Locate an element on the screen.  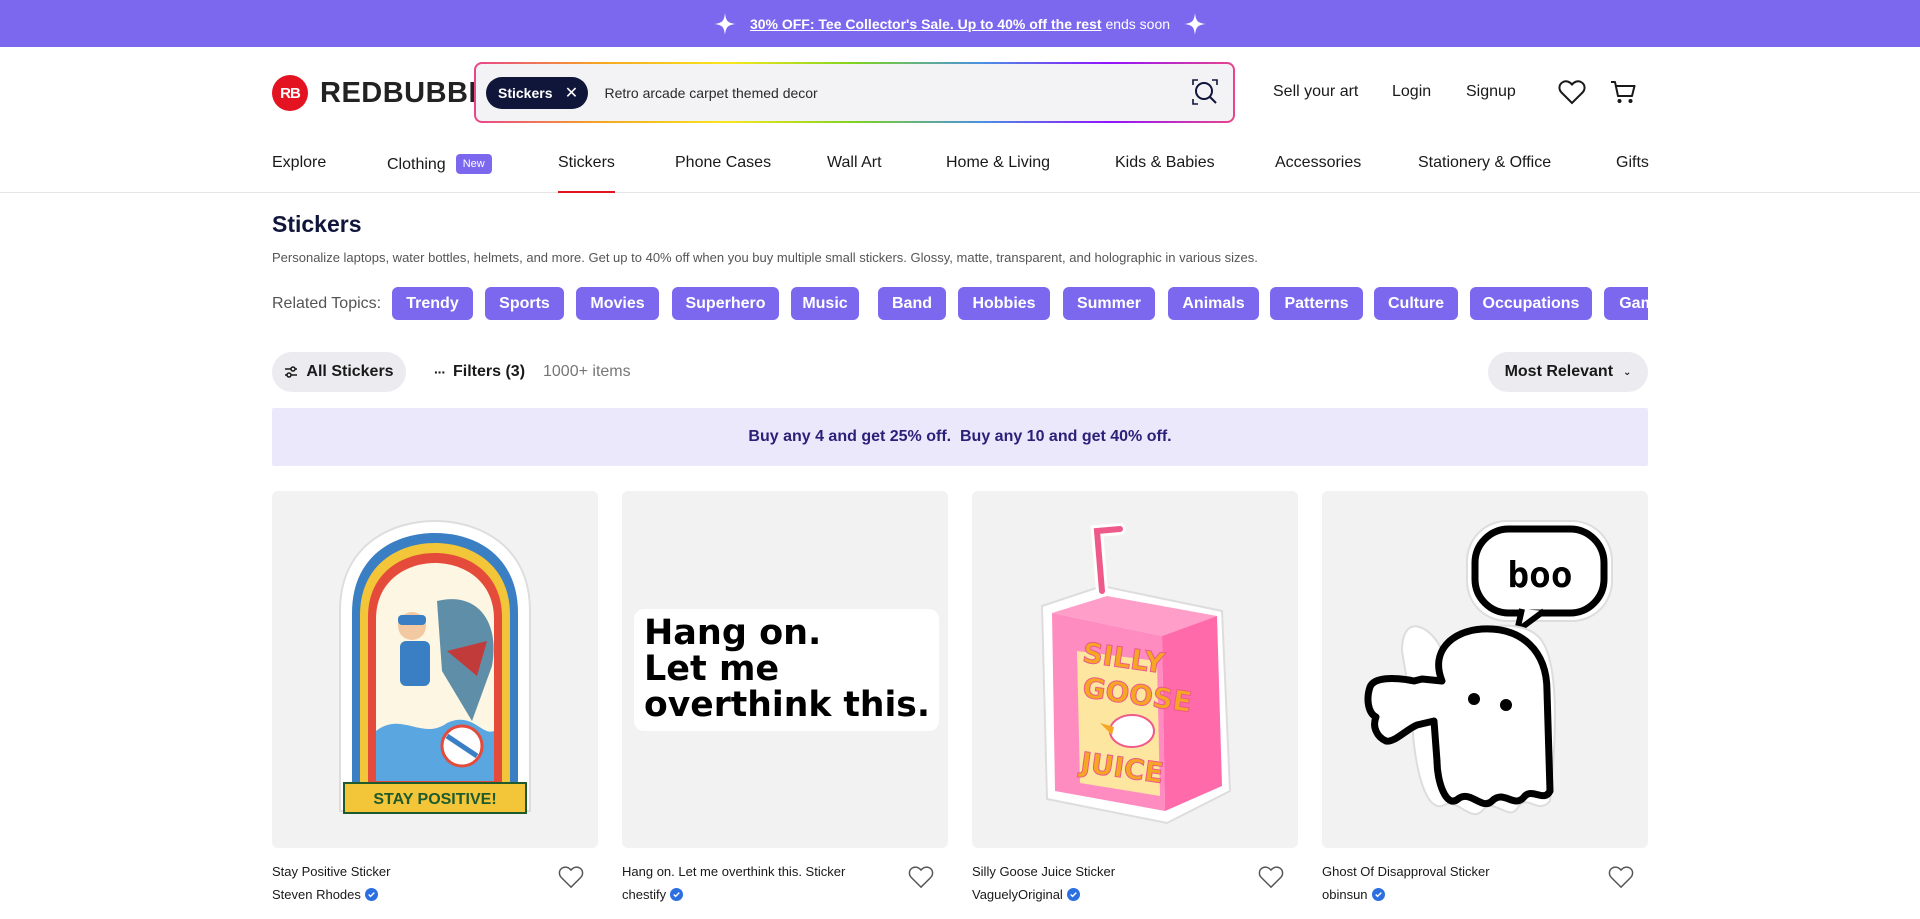
sticker-line-2: Let me is located at coordinates (711, 669).